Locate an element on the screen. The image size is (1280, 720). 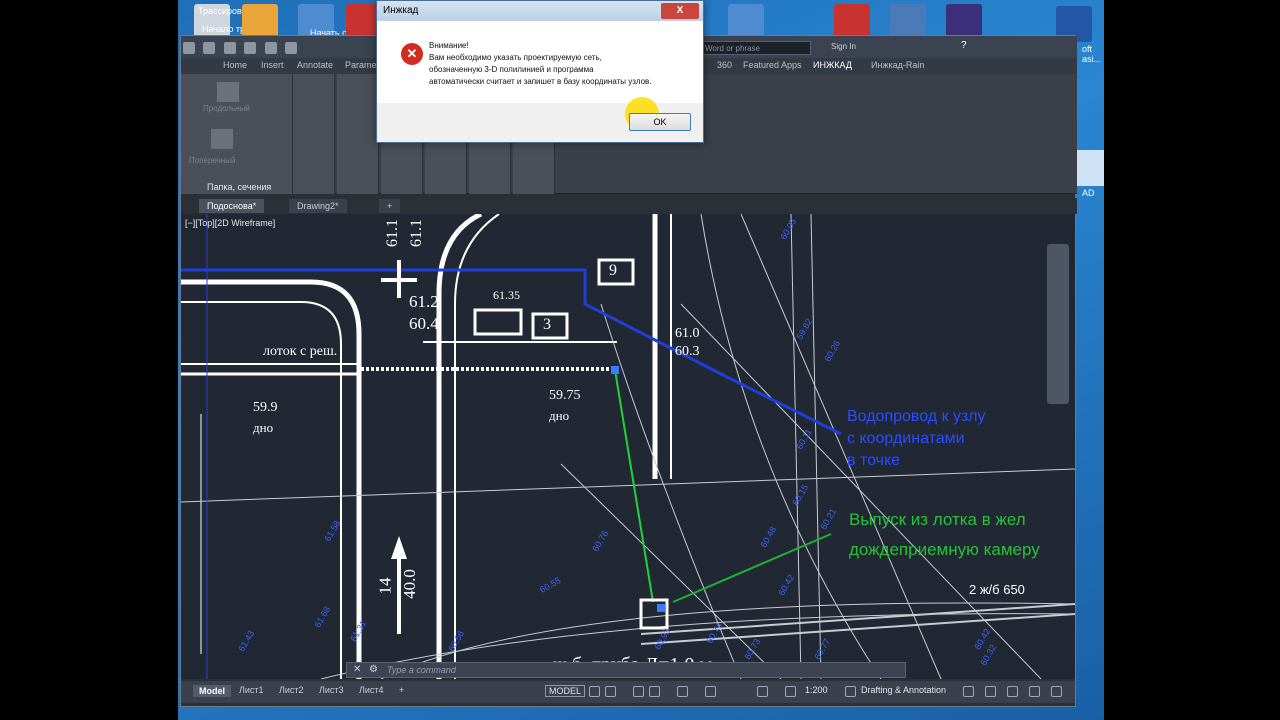
new-icon is located at coordinates (189, 48).